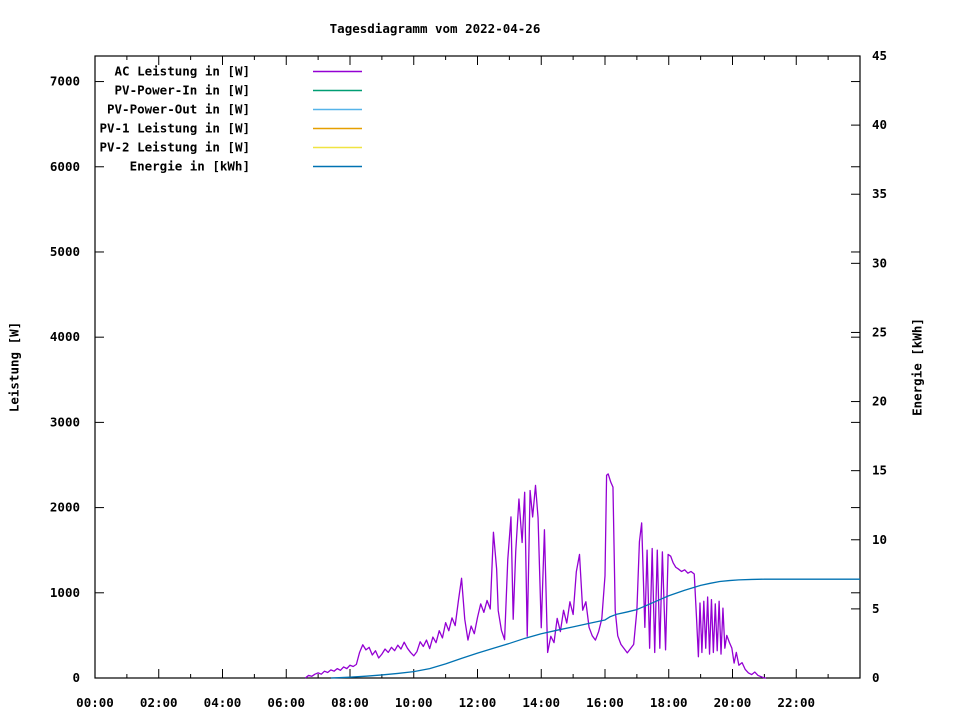  I want to click on legend-label: PV-Power-In in [W], so click(182, 90).